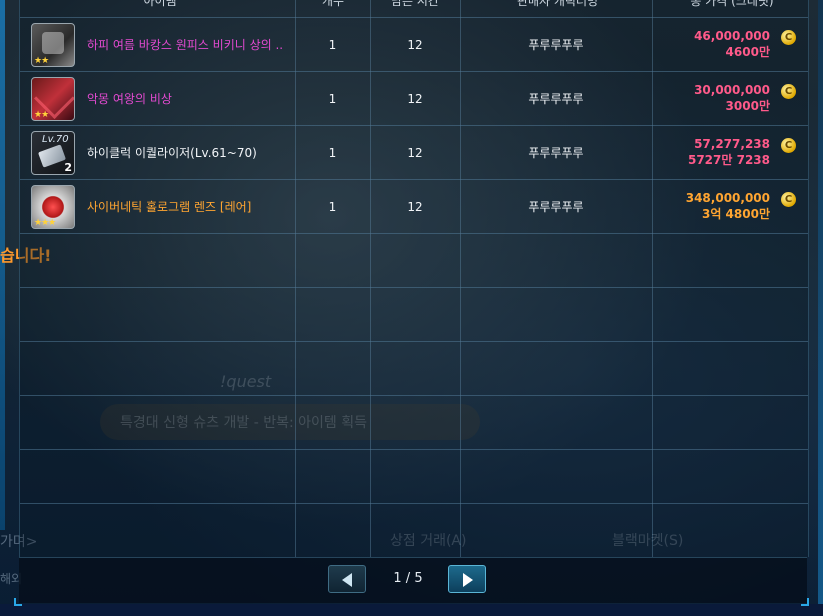 Image resolution: width=823 pixels, height=616 pixels. Describe the element at coordinates (728, 206) in the screenshot. I see `price-cell: 348,000,000 3억 4800만` at that location.